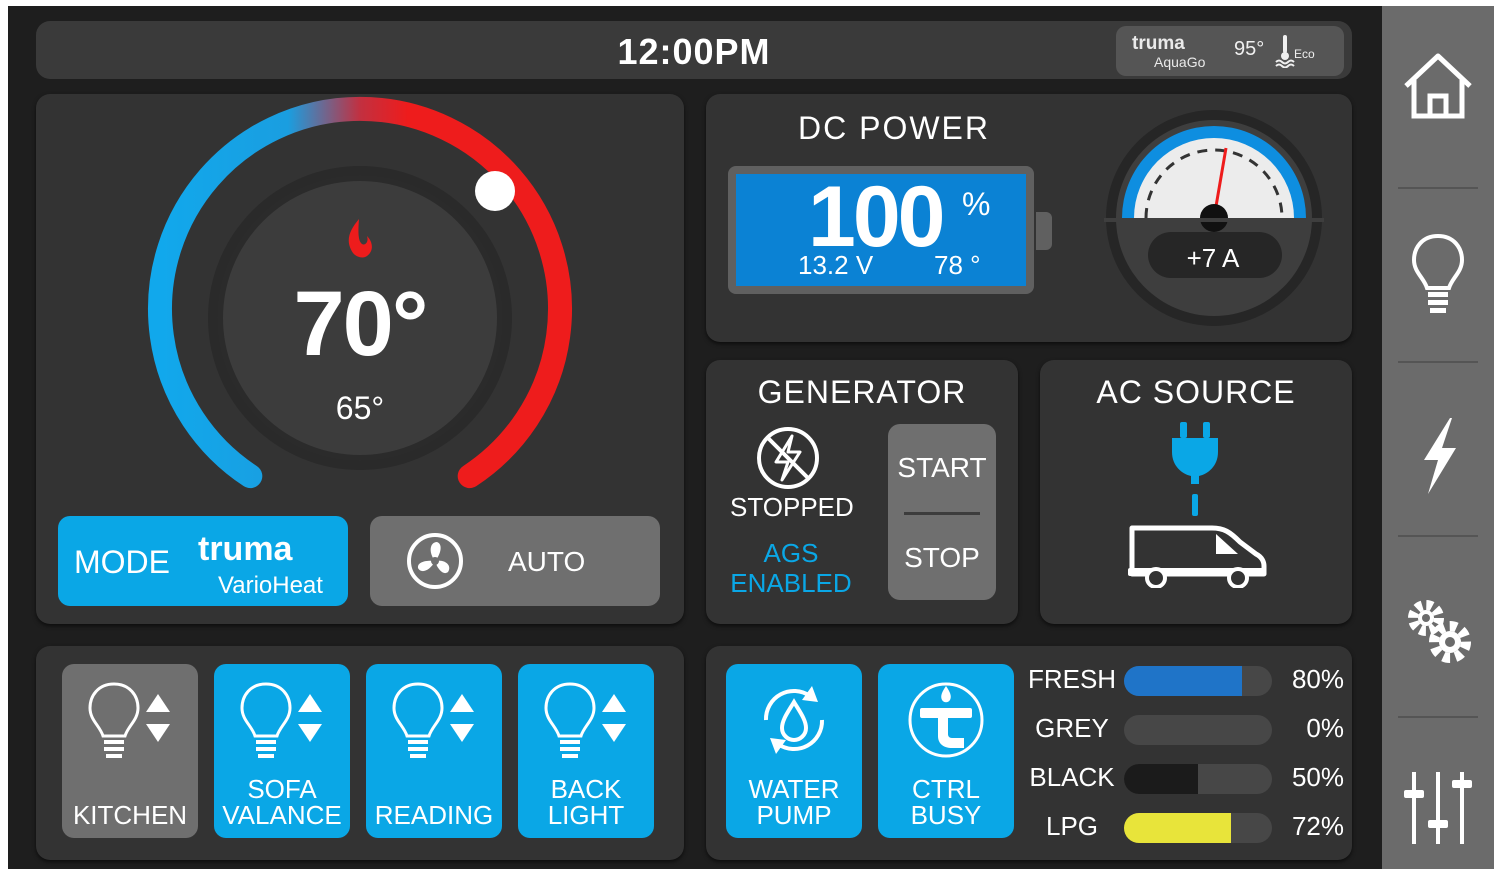 The height and width of the screenshot is (869, 1501). What do you see at coordinates (1438, 808) in the screenshot?
I see `sliders-icon` at bounding box center [1438, 808].